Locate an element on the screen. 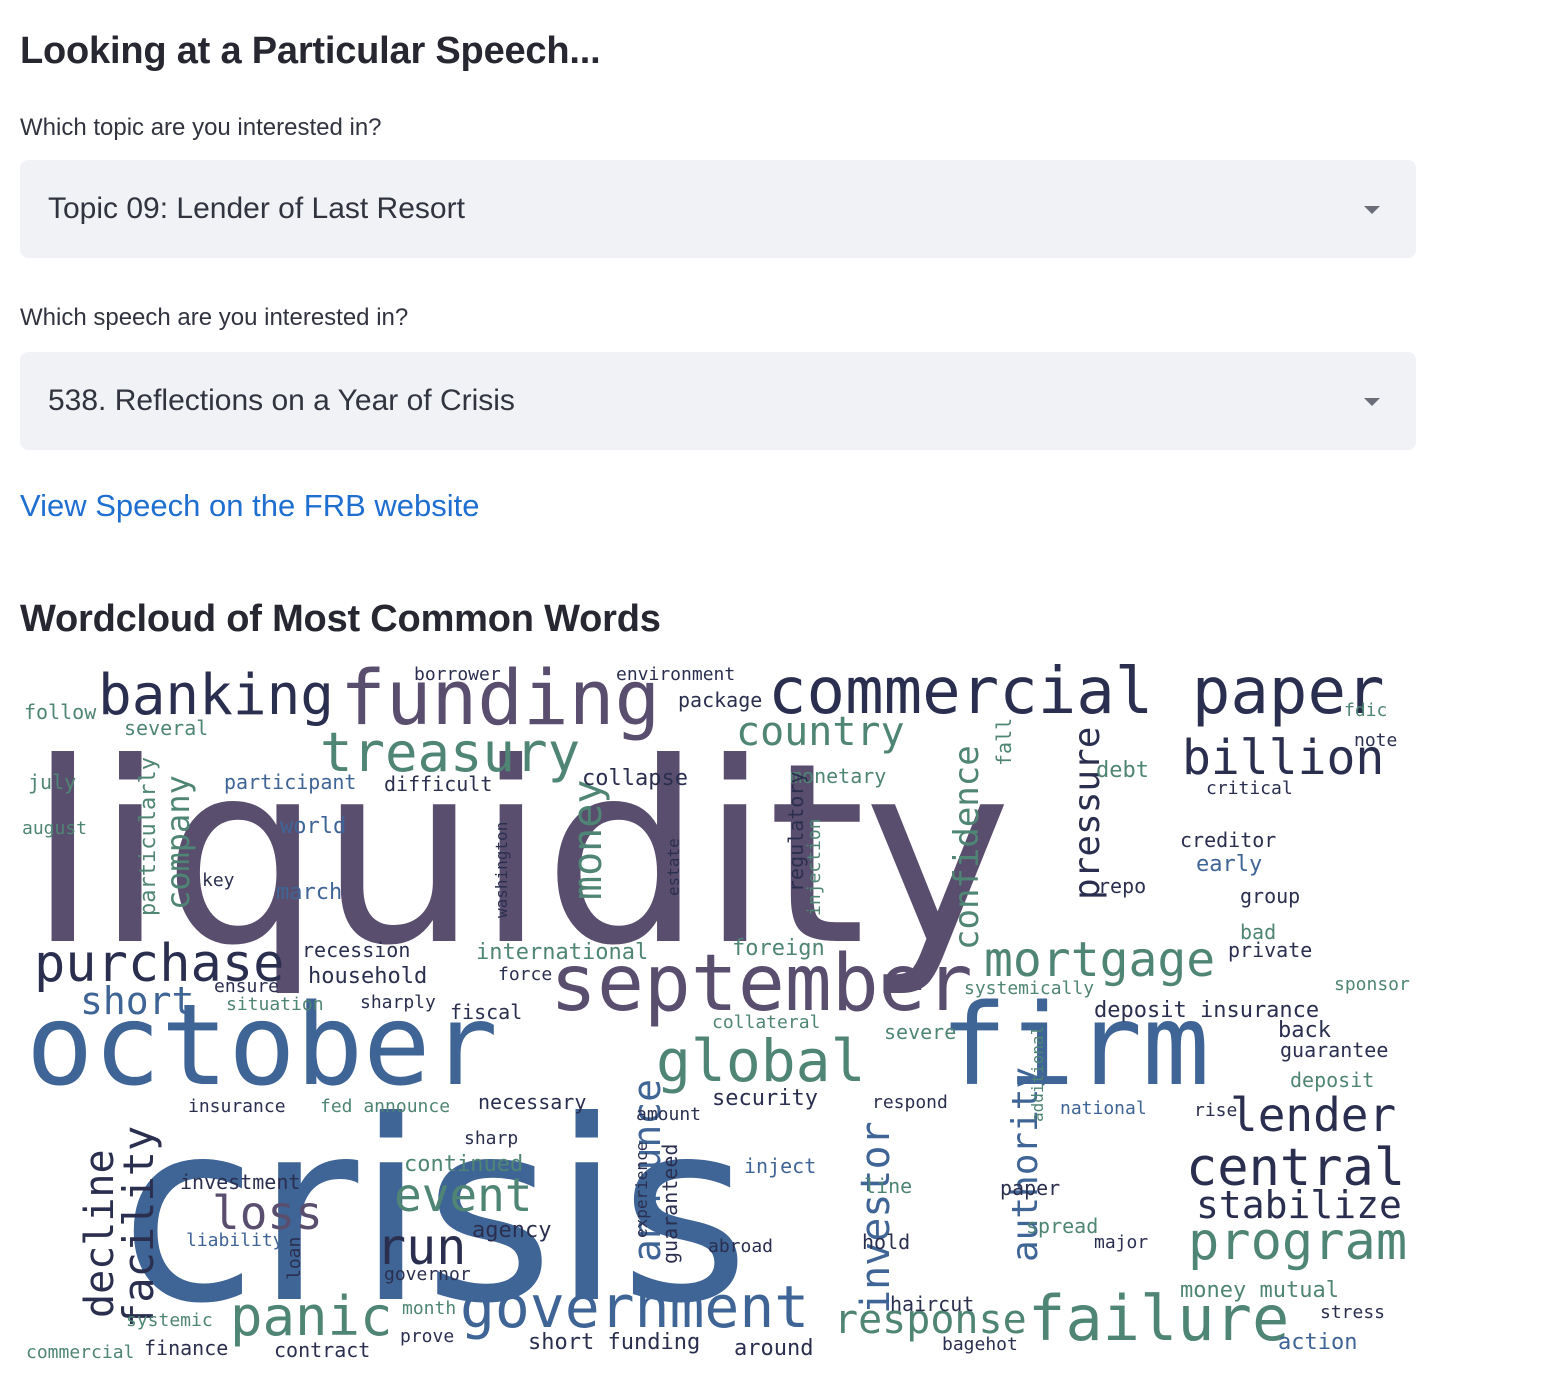 The width and height of the screenshot is (1550, 1386). wordcloud-word: repo is located at coordinates (1122, 886).